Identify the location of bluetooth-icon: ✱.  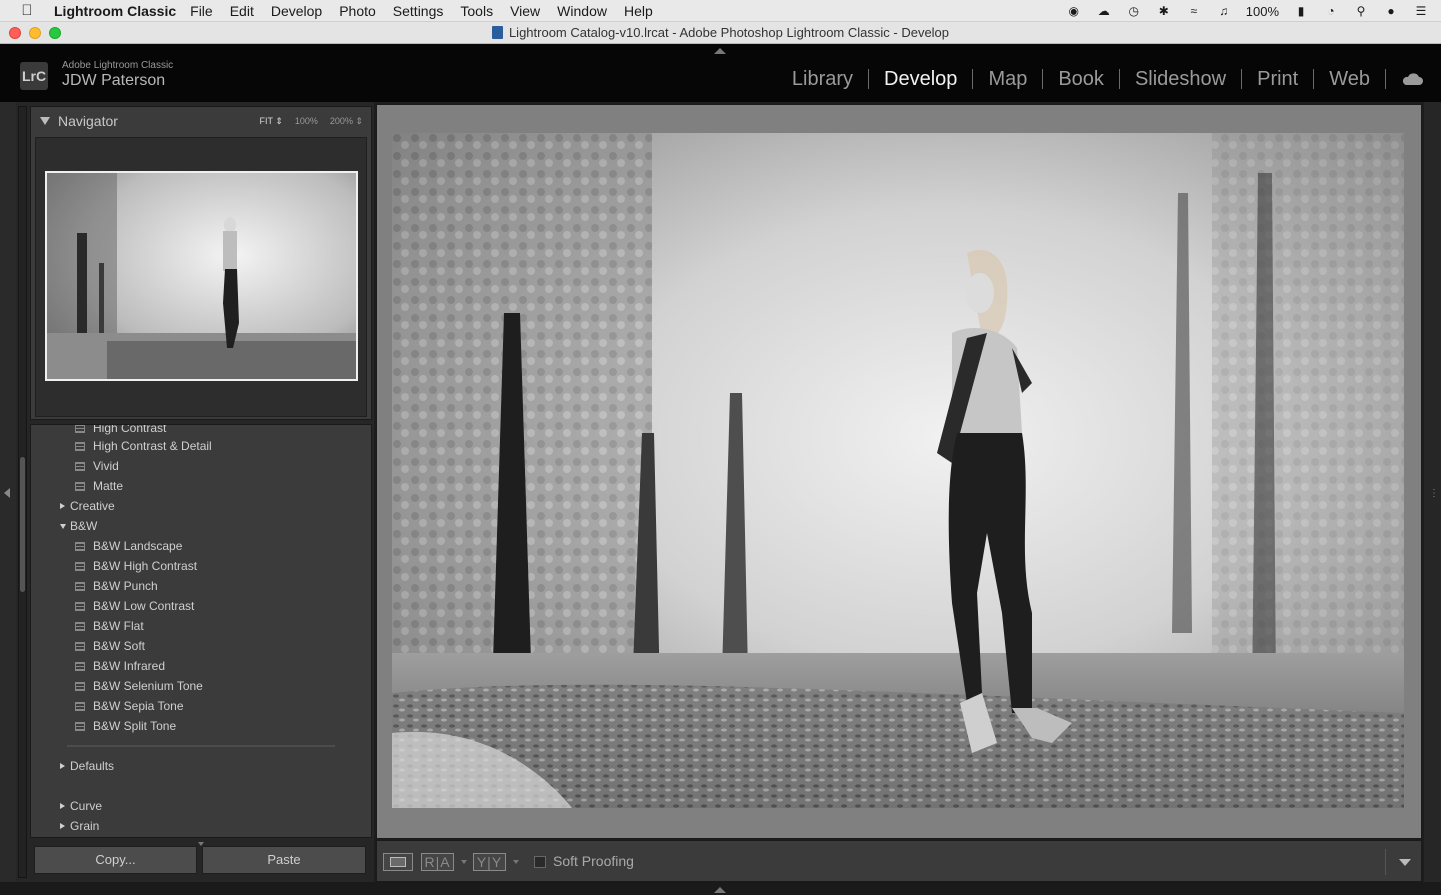
(1164, 11).